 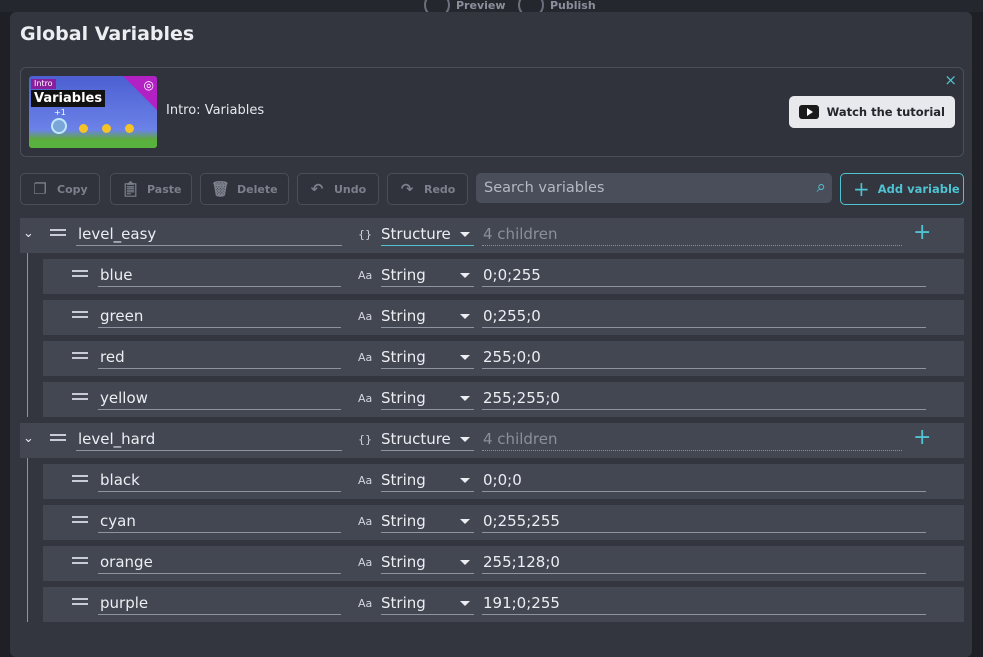 I want to click on paste-icon: 📋︎, so click(x=131, y=189).